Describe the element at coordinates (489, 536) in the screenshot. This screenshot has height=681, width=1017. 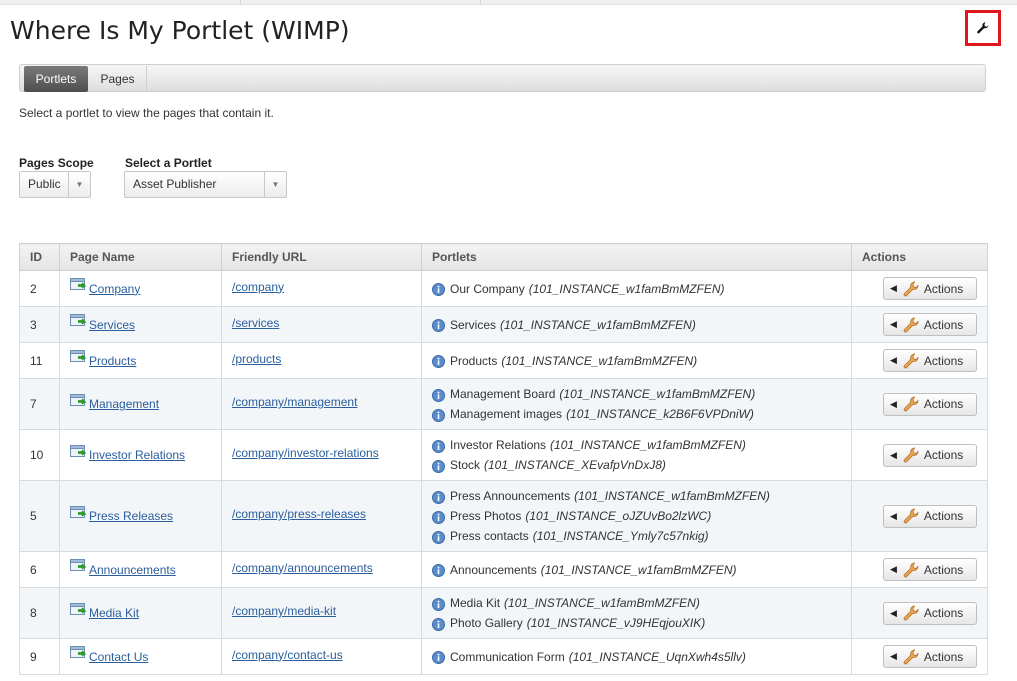
I see `portlet-name: Press contacts` at that location.